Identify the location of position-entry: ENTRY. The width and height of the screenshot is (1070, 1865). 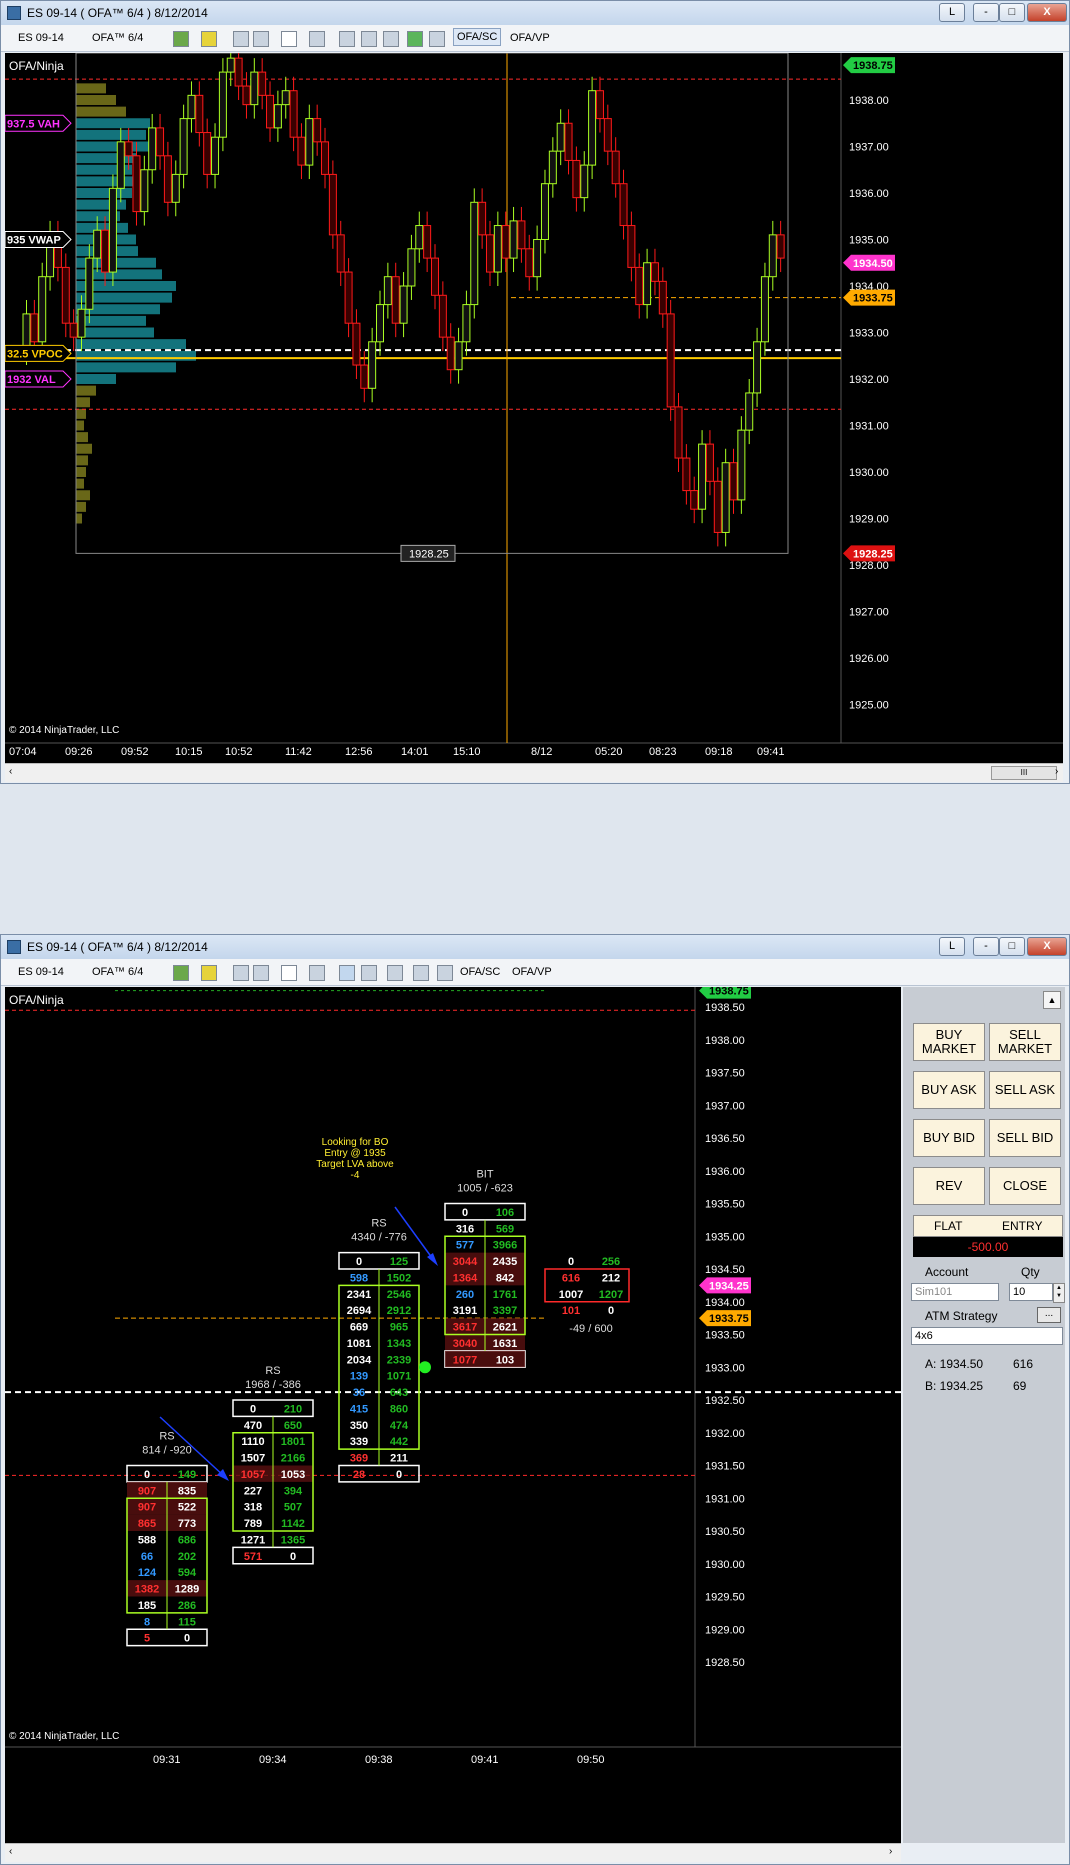
(1022, 1226).